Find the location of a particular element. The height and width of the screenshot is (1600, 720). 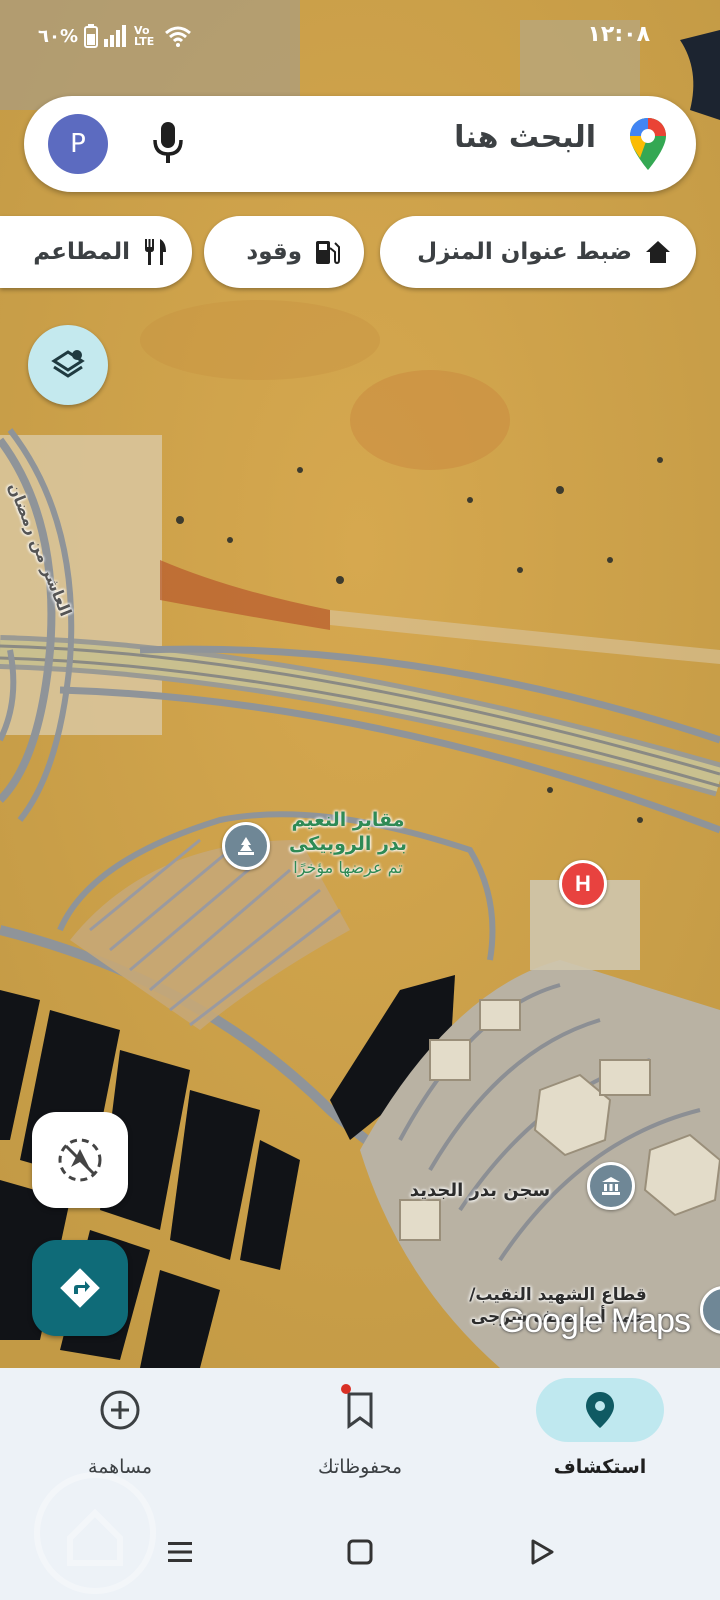

status-icons: ٦٠% Vo LTE is located at coordinates (115, 36).